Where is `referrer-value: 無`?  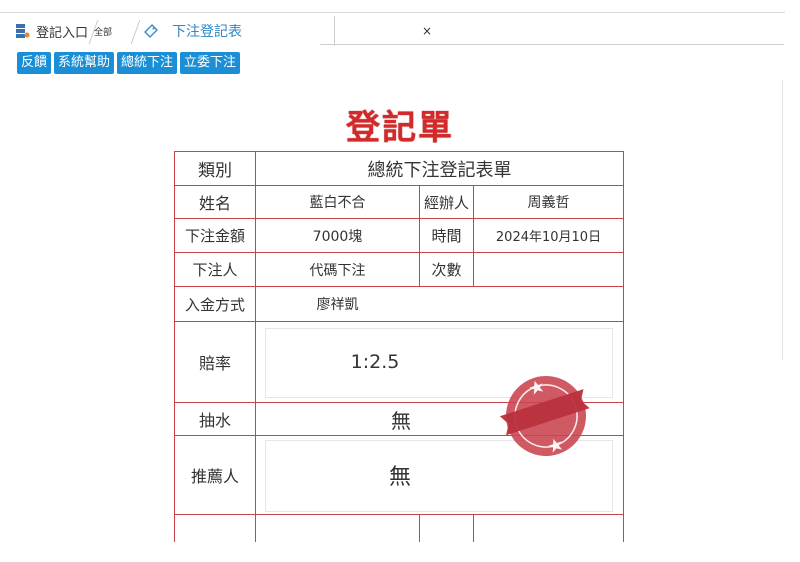 referrer-value: 無 is located at coordinates (399, 477).